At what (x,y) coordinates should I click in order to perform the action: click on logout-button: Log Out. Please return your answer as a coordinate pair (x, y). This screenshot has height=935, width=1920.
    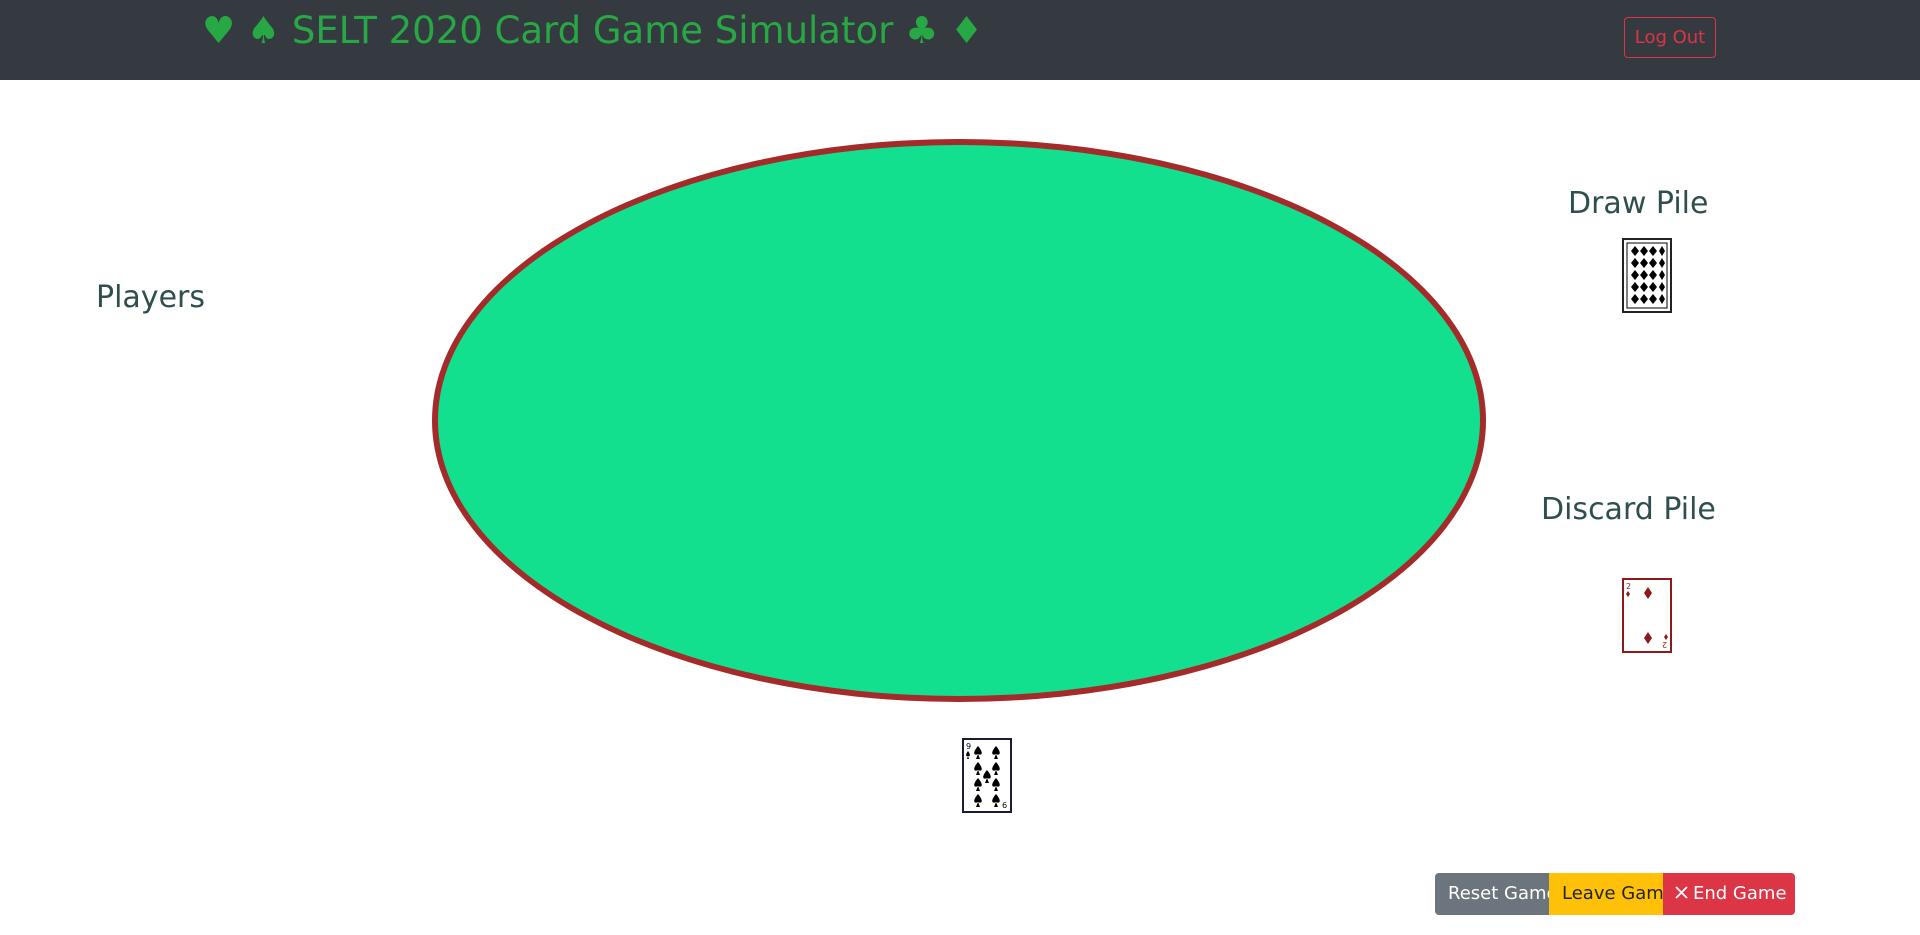
    Looking at the image, I should click on (1670, 37).